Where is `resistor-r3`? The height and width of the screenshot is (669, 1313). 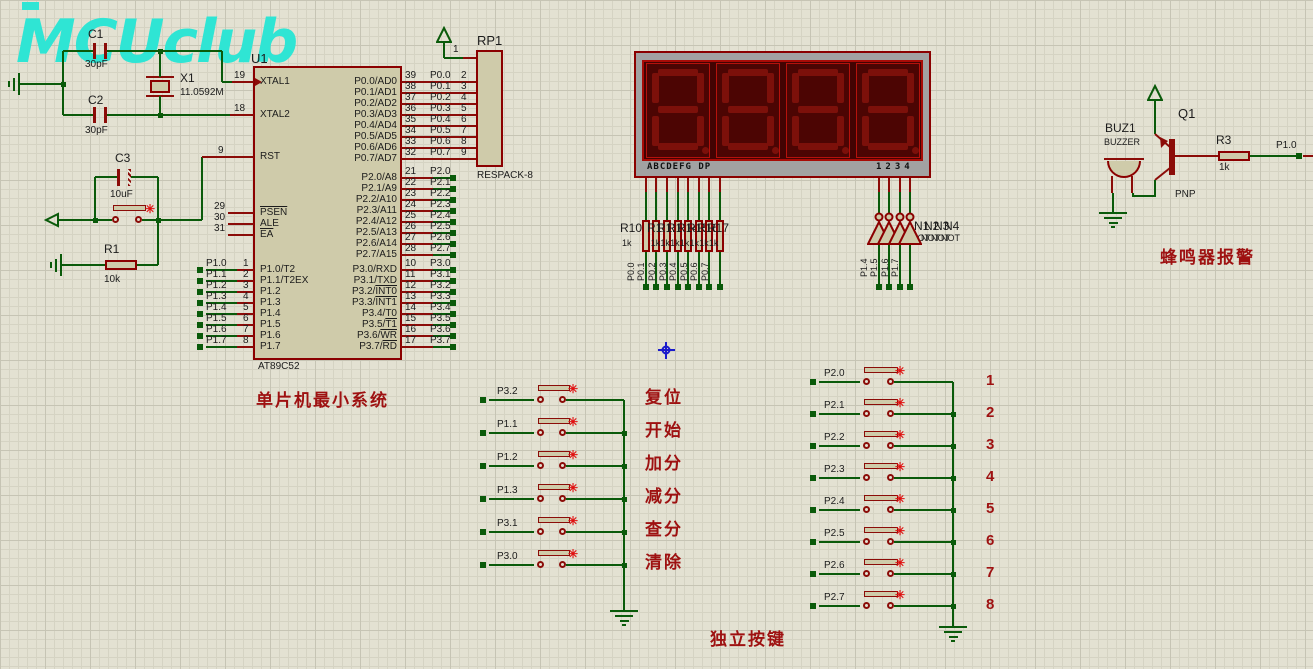 resistor-r3 is located at coordinates (1234, 156).